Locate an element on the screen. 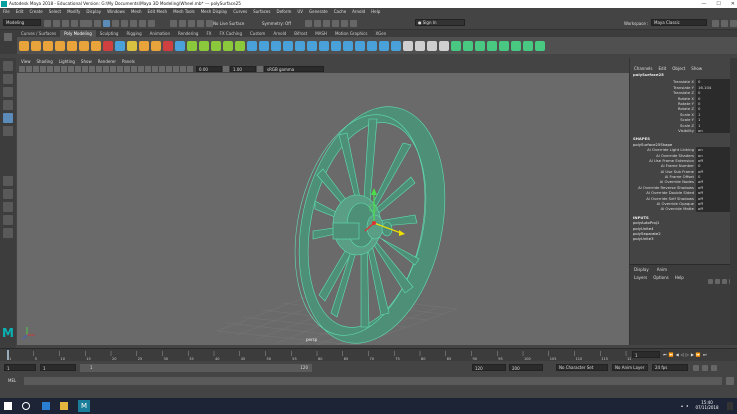 This screenshot has height=414, width=737. menu-uv: UV is located at coordinates (300, 12).